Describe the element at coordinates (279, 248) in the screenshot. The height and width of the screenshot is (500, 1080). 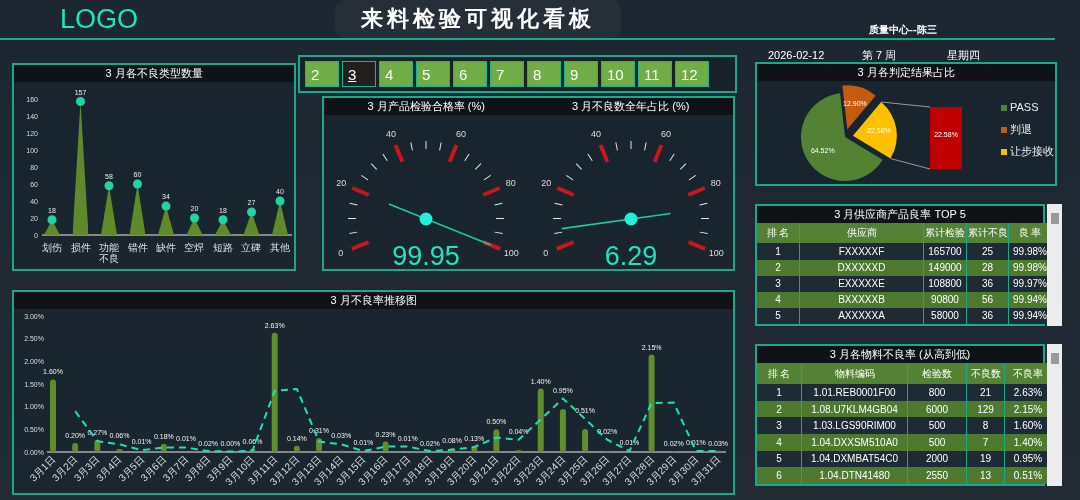
I see `axis-label: 其他` at that location.